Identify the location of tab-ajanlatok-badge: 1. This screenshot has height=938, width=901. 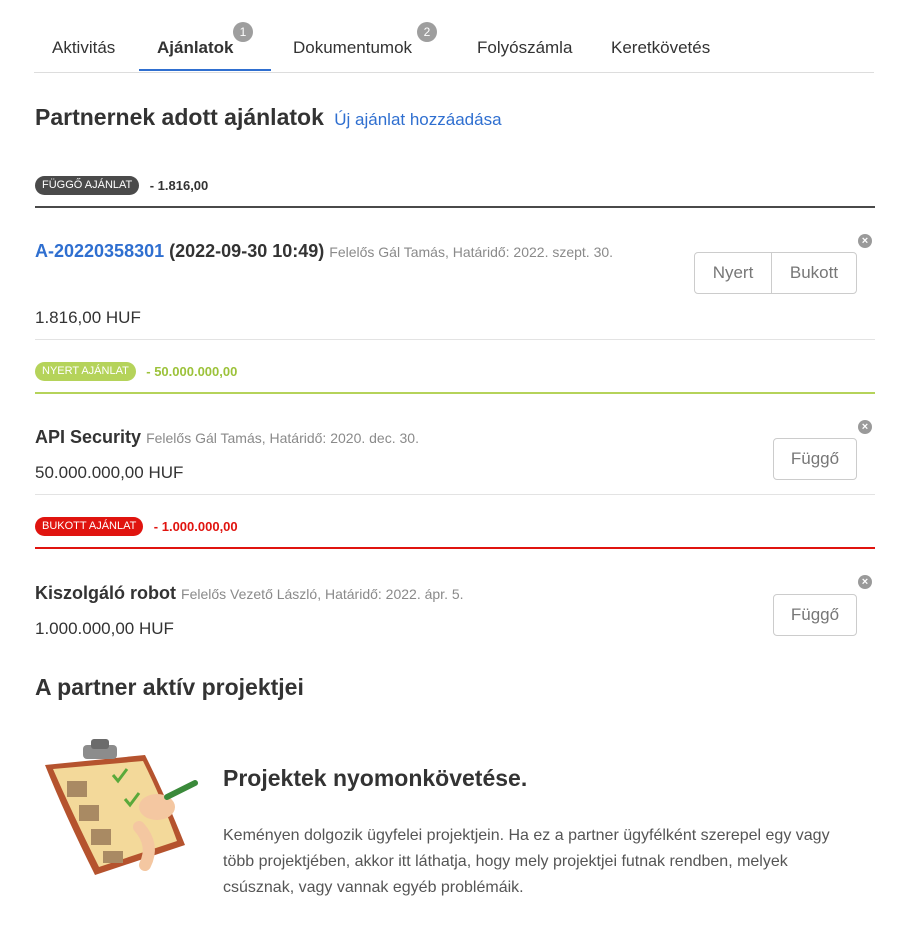
(243, 32).